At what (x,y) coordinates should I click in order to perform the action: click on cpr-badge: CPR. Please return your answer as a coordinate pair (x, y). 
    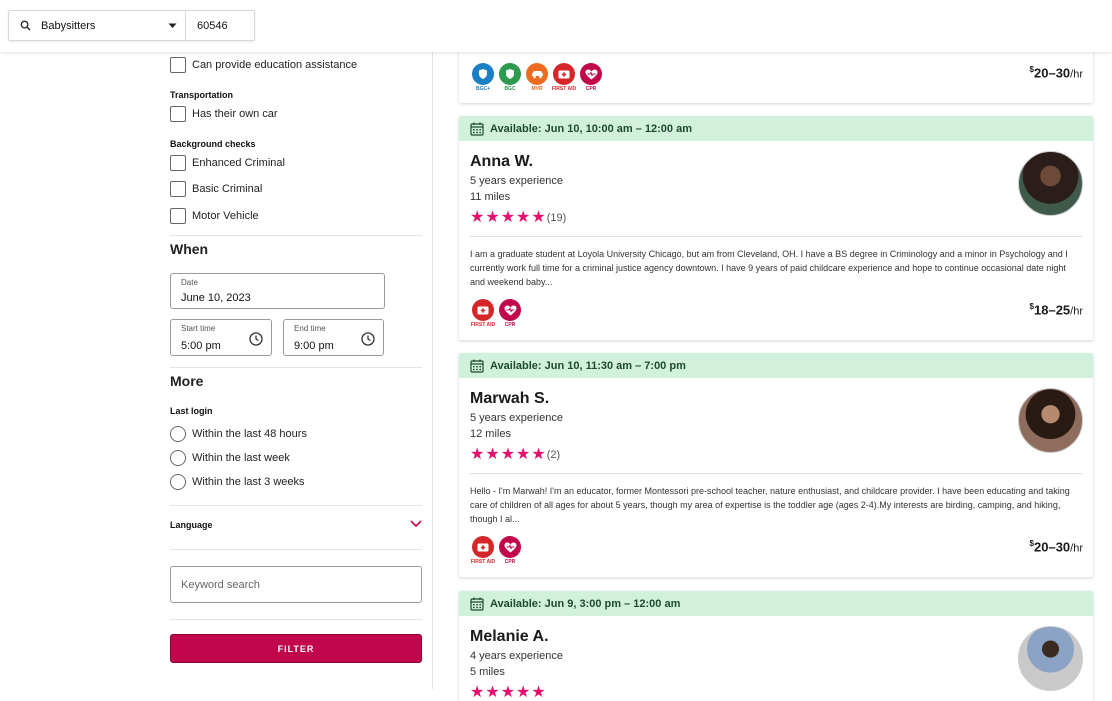
    Looking at the image, I should click on (510, 313).